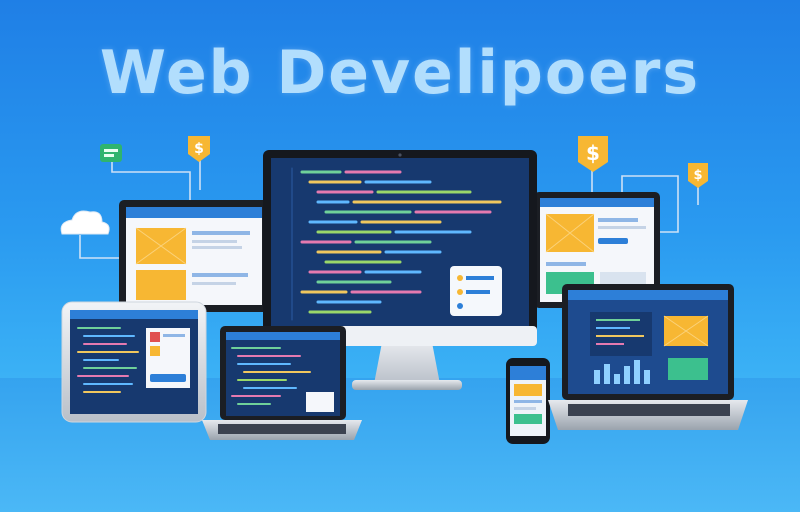 The image size is (800, 512). Describe the element at coordinates (476, 291) in the screenshot. I see `info-card` at that location.